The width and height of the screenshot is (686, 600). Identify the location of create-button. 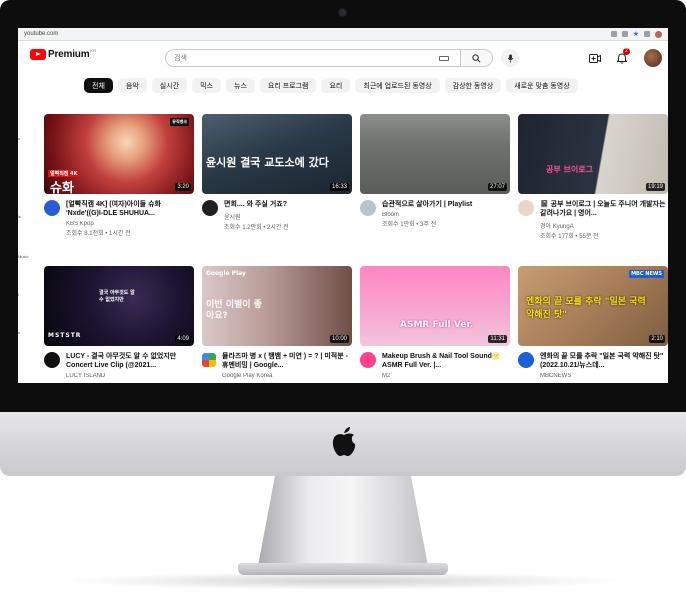
(595, 58).